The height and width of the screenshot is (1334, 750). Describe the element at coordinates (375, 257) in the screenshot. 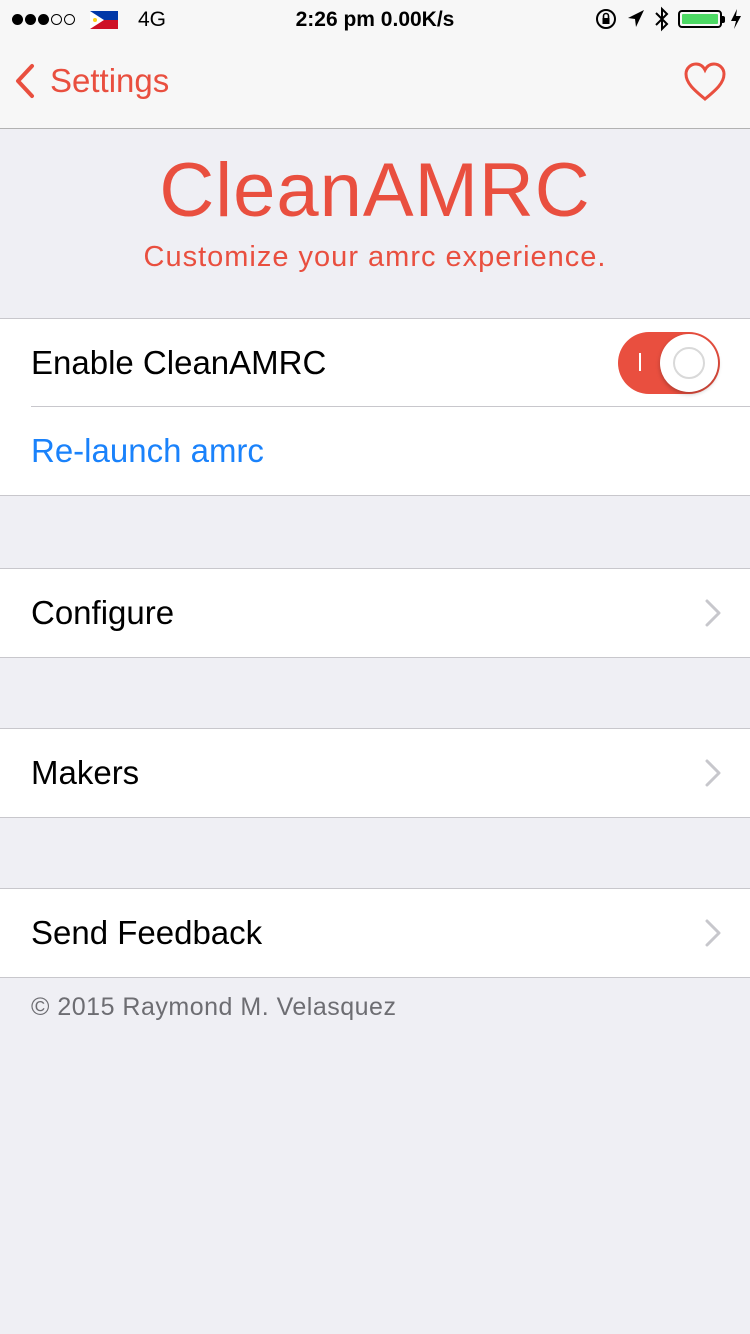

I see `app-subtitle: Customize your amrc experience.` at that location.